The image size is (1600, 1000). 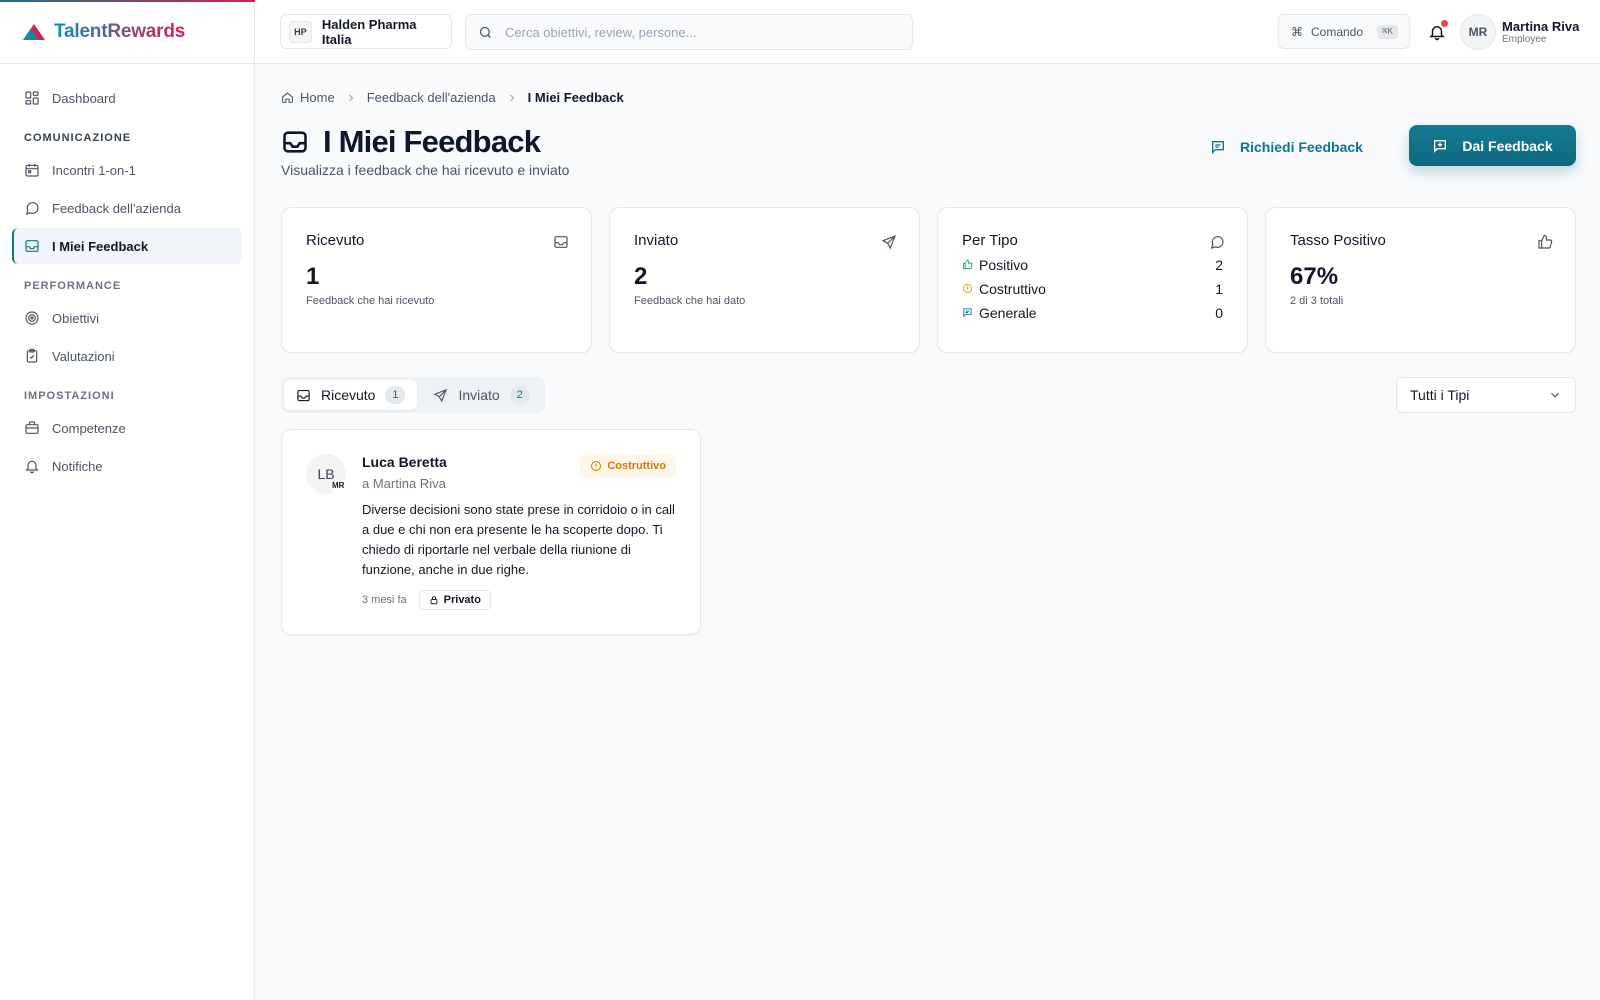 I want to click on brand-accent-line, so click(x=127, y=1).